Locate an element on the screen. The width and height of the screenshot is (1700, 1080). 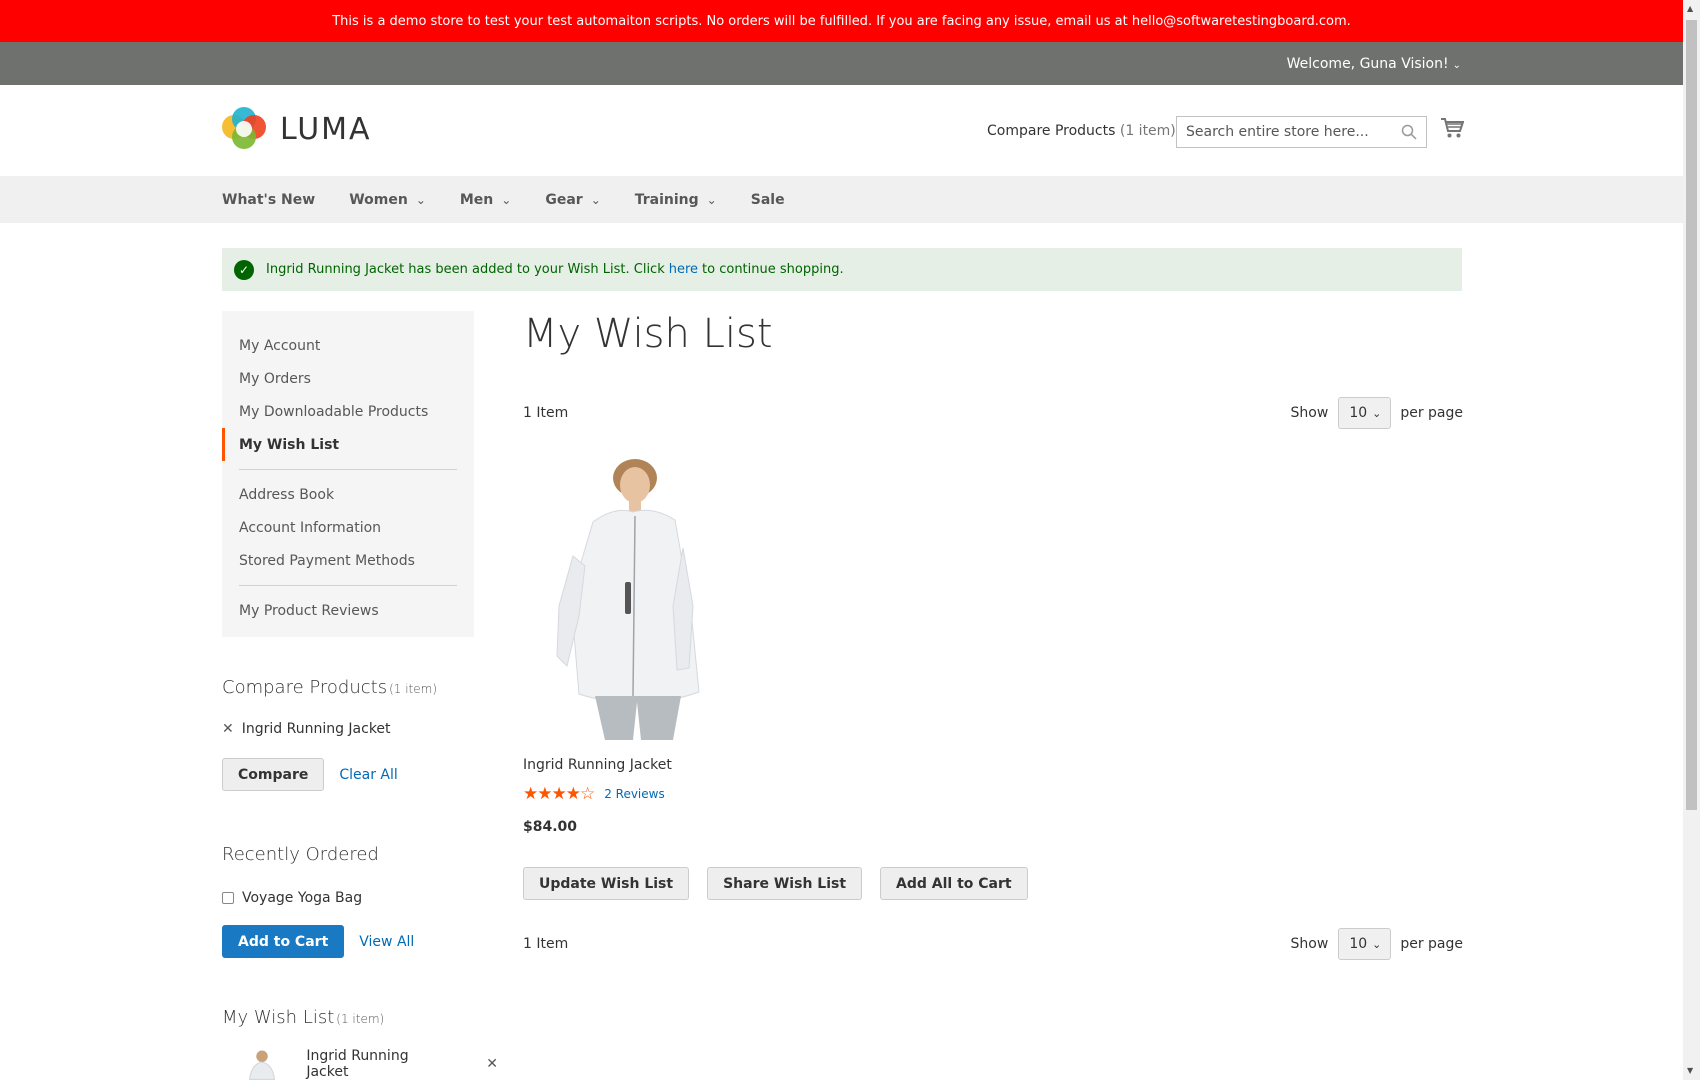
update-wishlist-button: Update Wish List is located at coordinates (606, 883).